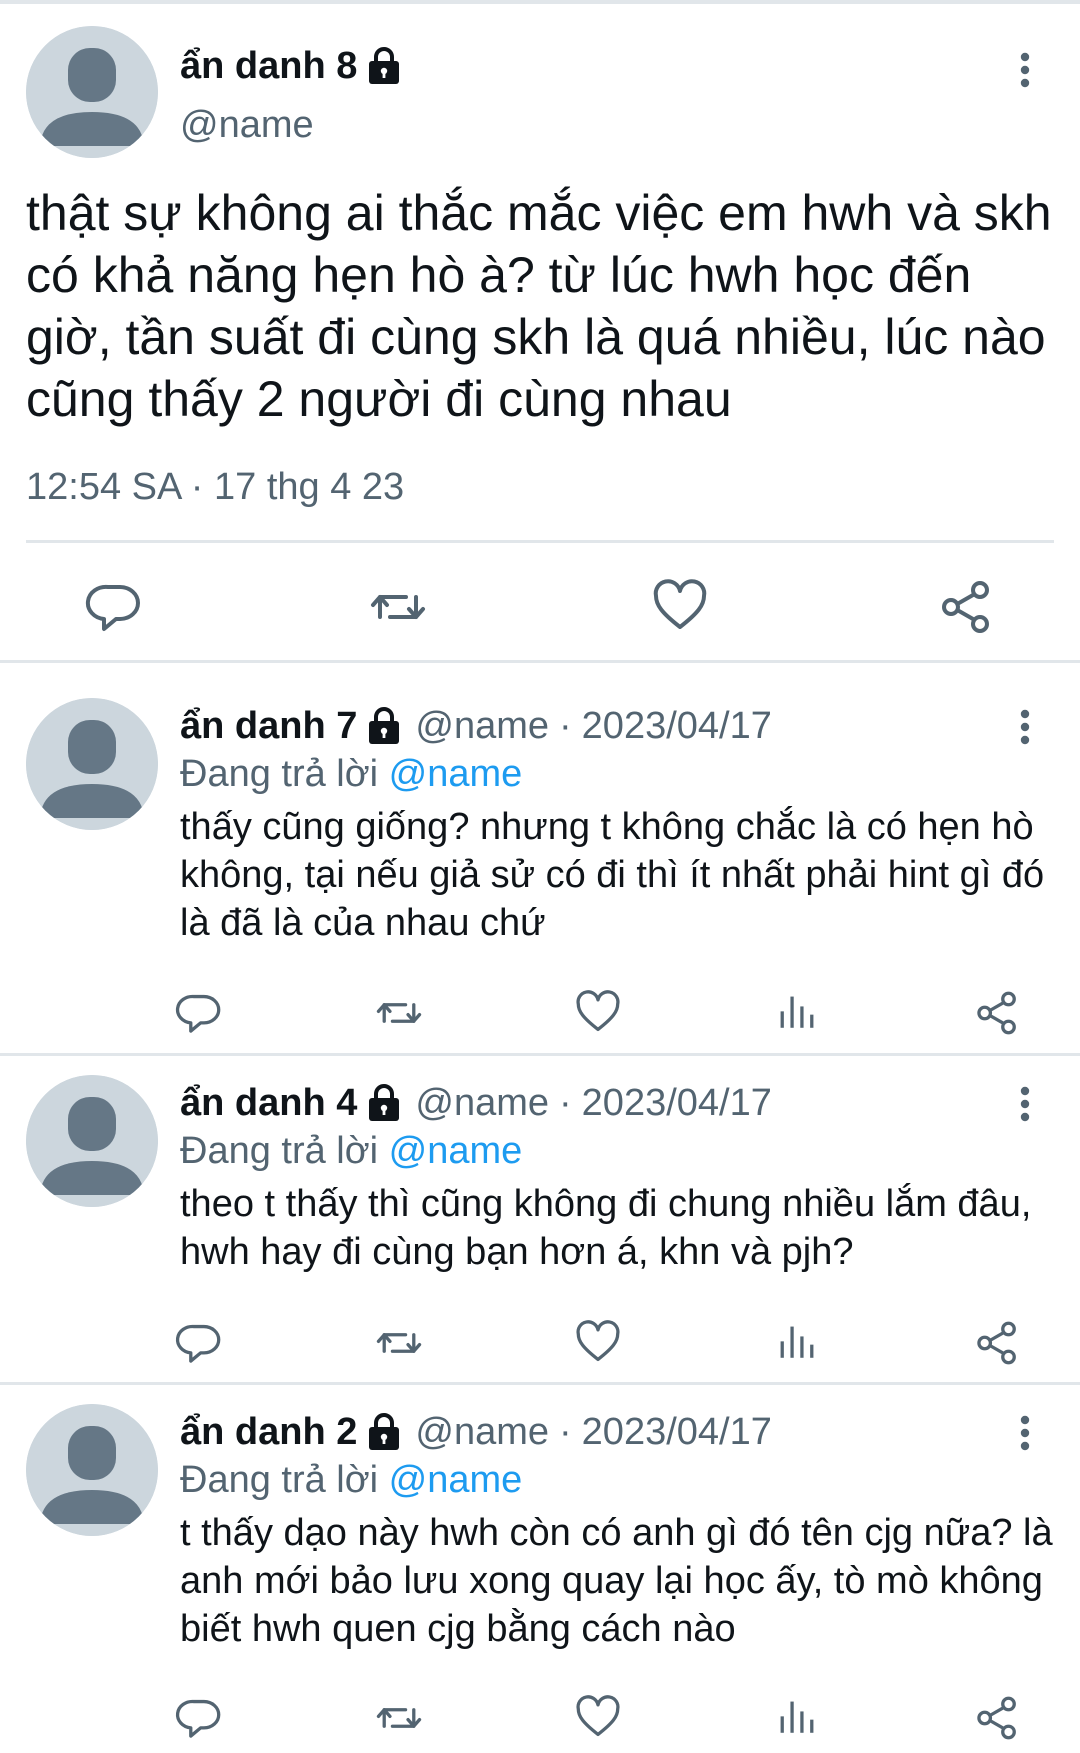  What do you see at coordinates (268, 1103) in the screenshot?
I see `display-name: ẩn danh 4` at bounding box center [268, 1103].